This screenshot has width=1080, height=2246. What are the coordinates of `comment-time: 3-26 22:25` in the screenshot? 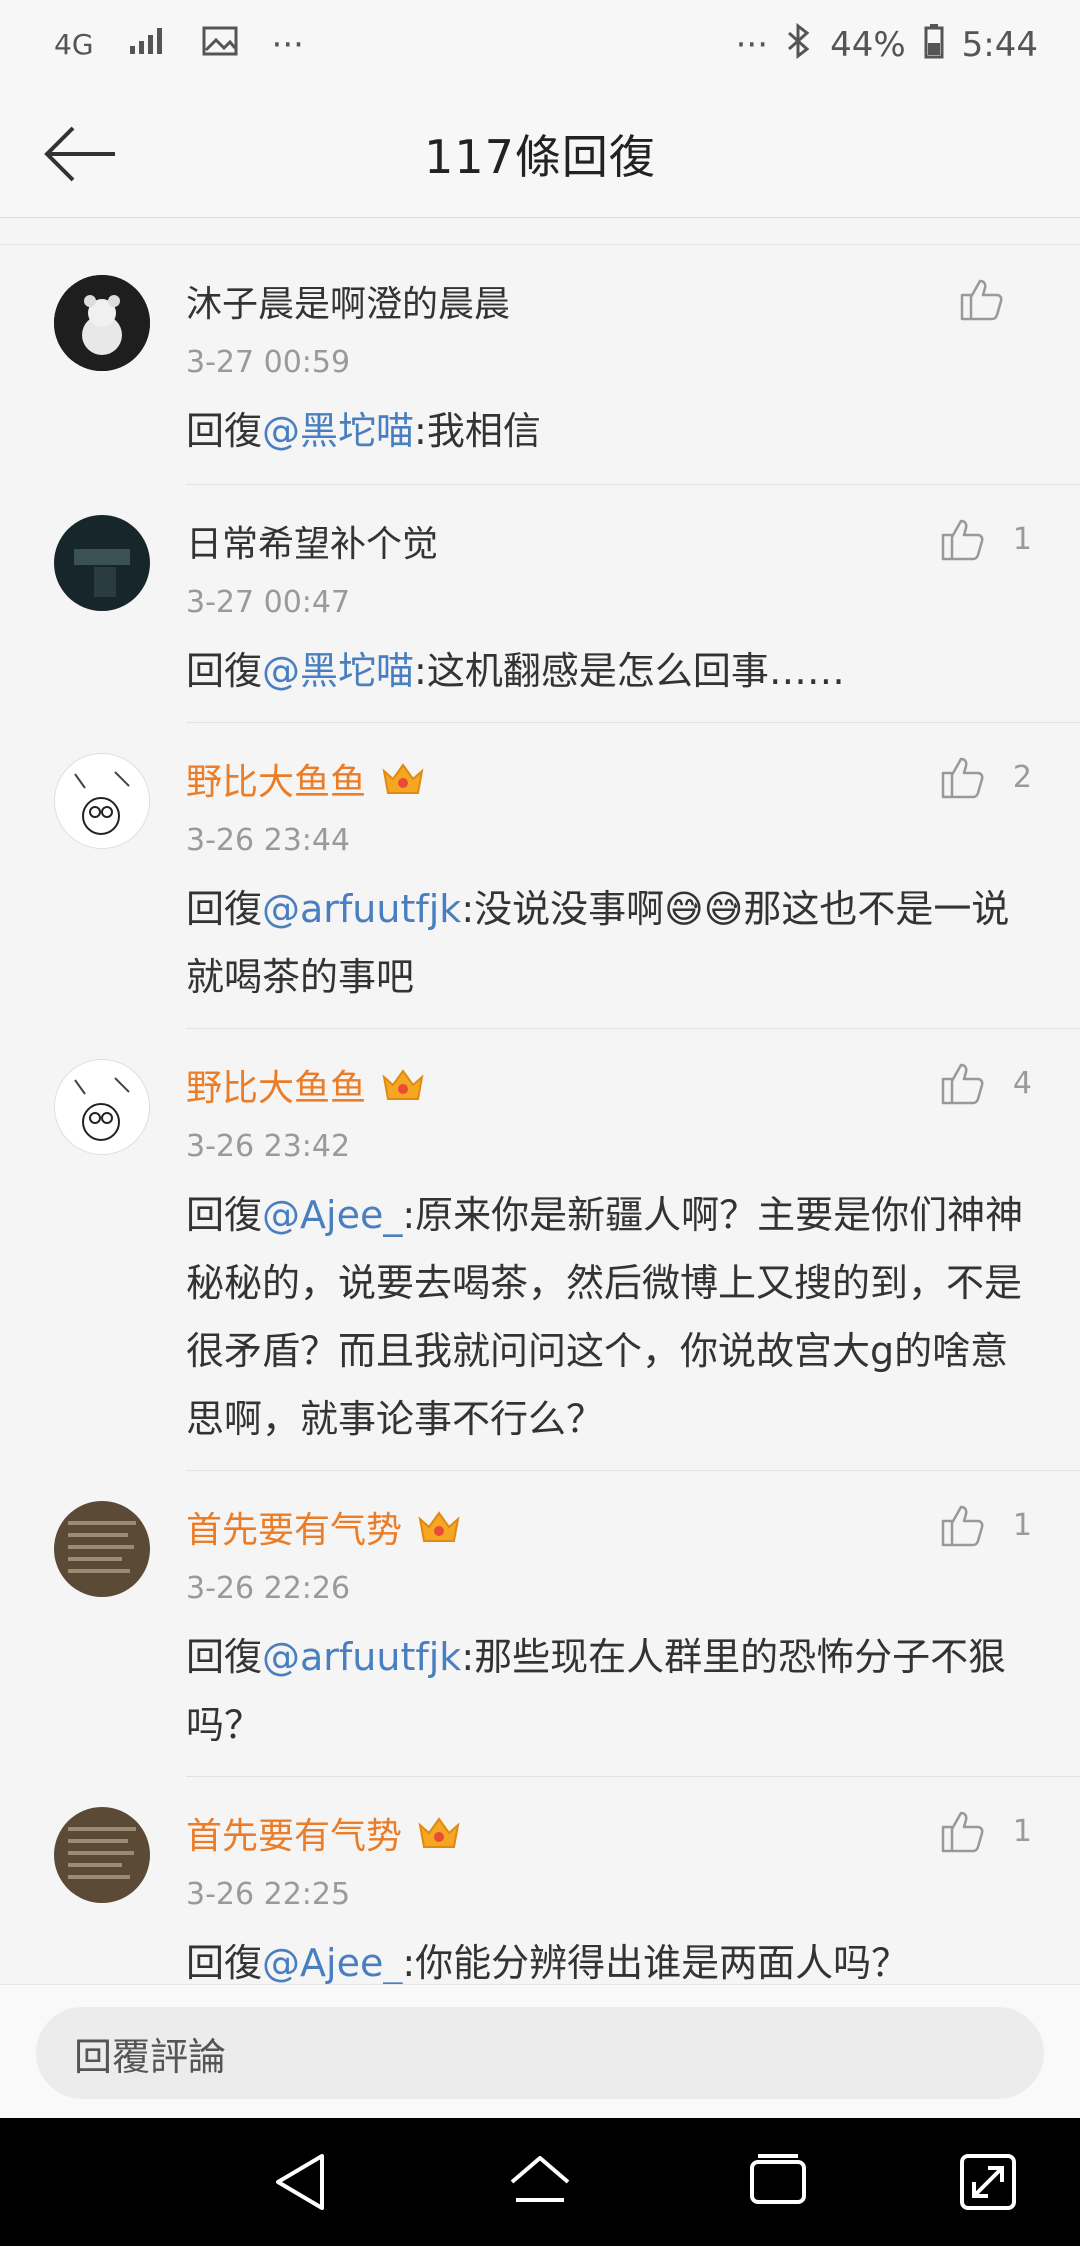 It's located at (268, 1894).